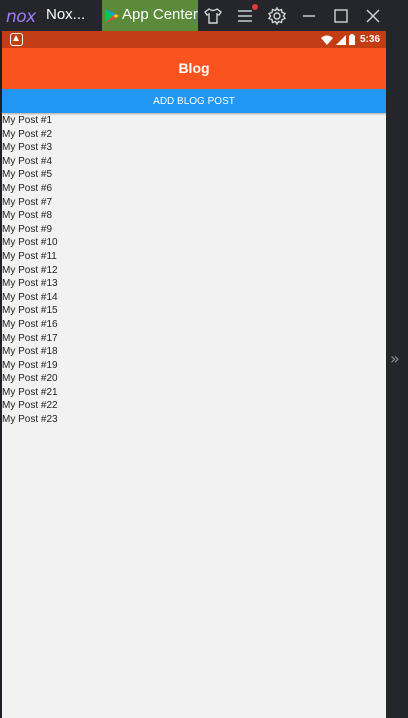 The height and width of the screenshot is (718, 408). What do you see at coordinates (194, 406) in the screenshot?
I see `list-item: My Post #22` at bounding box center [194, 406].